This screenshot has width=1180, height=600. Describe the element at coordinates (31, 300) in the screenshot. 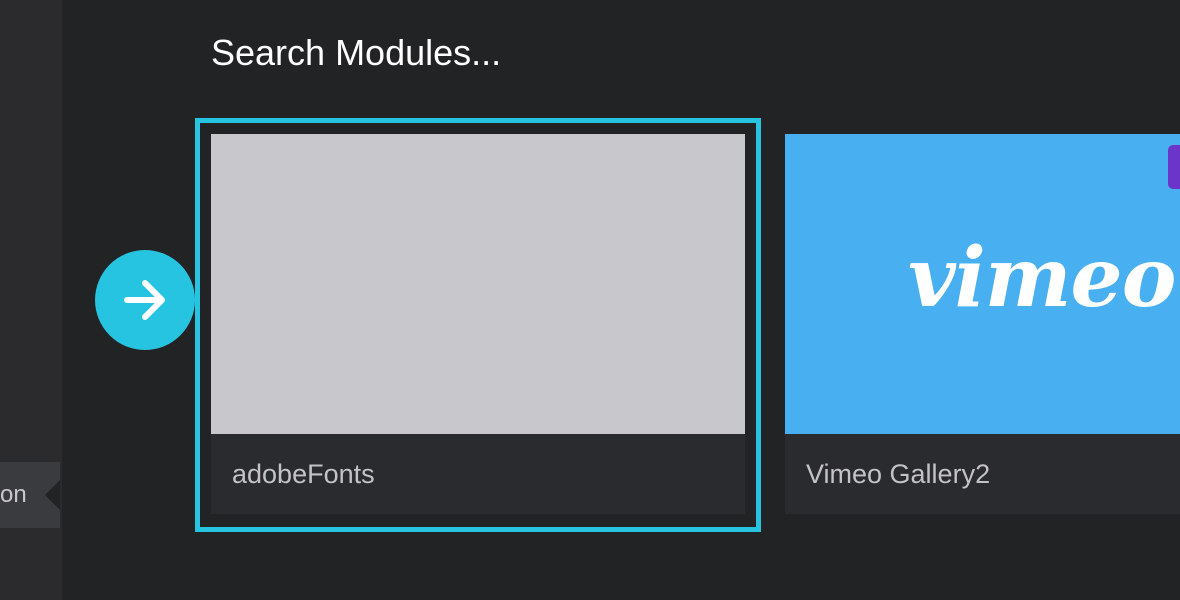

I see `left-rail: on` at that location.